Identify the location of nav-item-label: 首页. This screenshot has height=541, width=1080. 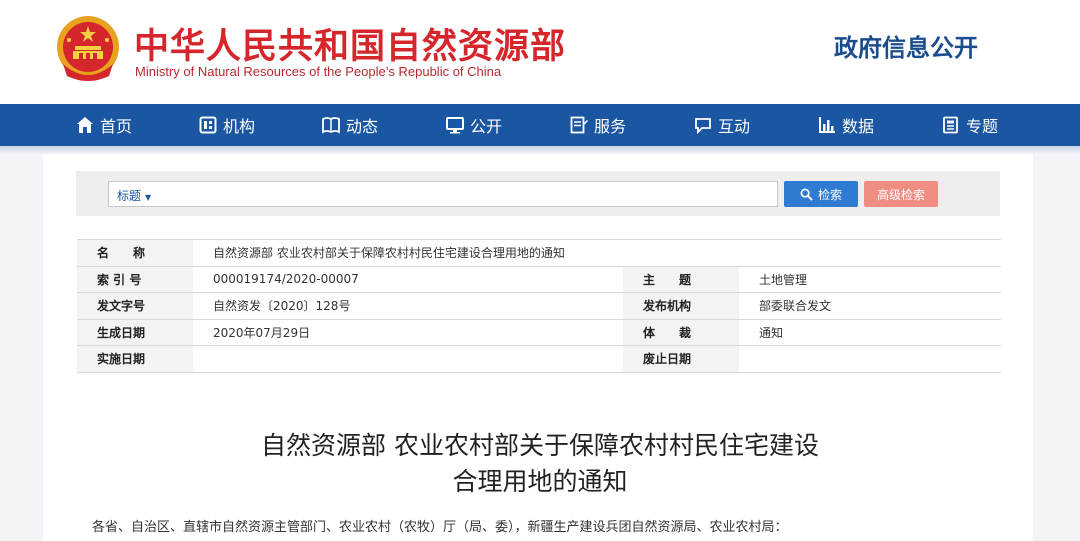
(116, 126).